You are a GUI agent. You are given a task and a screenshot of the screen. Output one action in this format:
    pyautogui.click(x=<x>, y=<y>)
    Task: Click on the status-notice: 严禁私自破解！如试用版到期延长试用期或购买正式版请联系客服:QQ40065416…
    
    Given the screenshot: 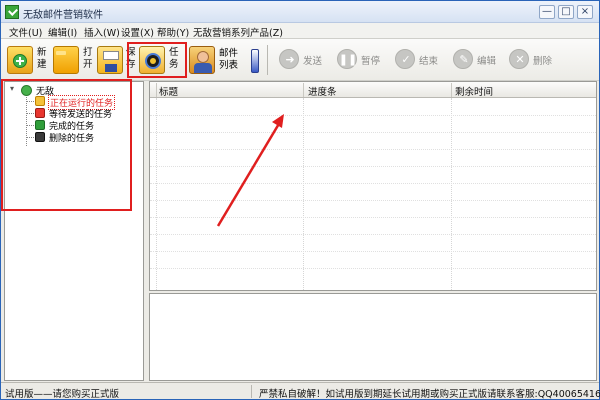 What is the action you would take?
    pyautogui.click(x=429, y=394)
    